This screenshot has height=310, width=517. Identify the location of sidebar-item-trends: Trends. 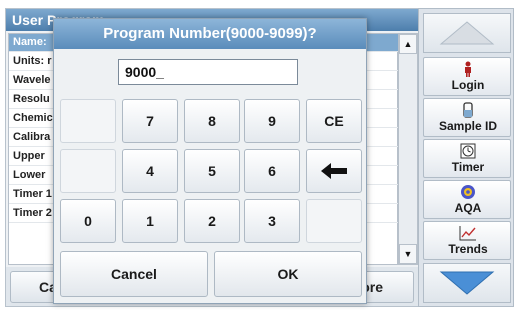
(467, 240).